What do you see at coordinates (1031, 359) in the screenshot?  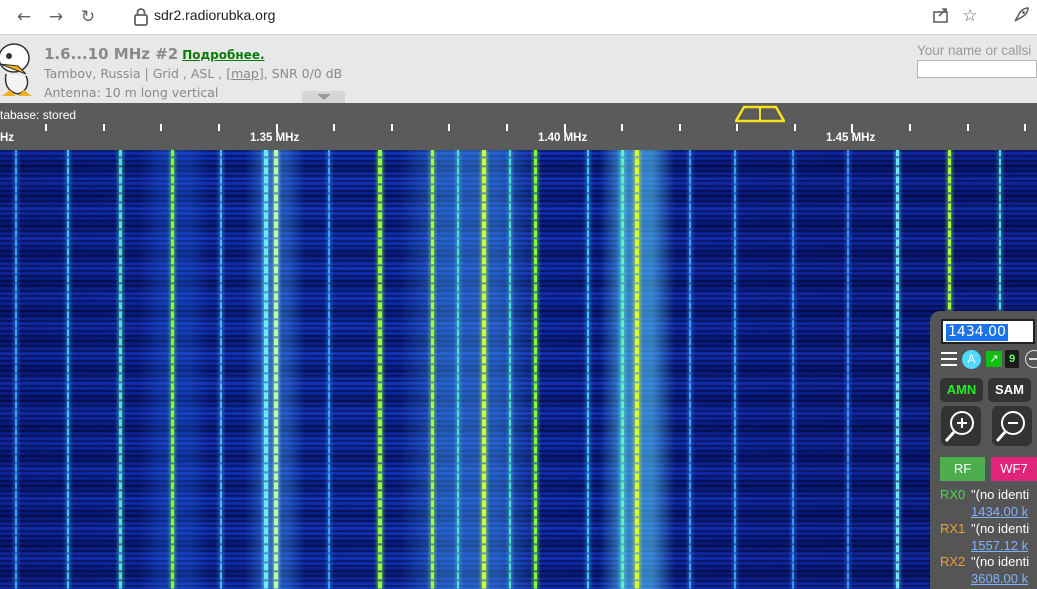 I see `minus-circle-icon` at bounding box center [1031, 359].